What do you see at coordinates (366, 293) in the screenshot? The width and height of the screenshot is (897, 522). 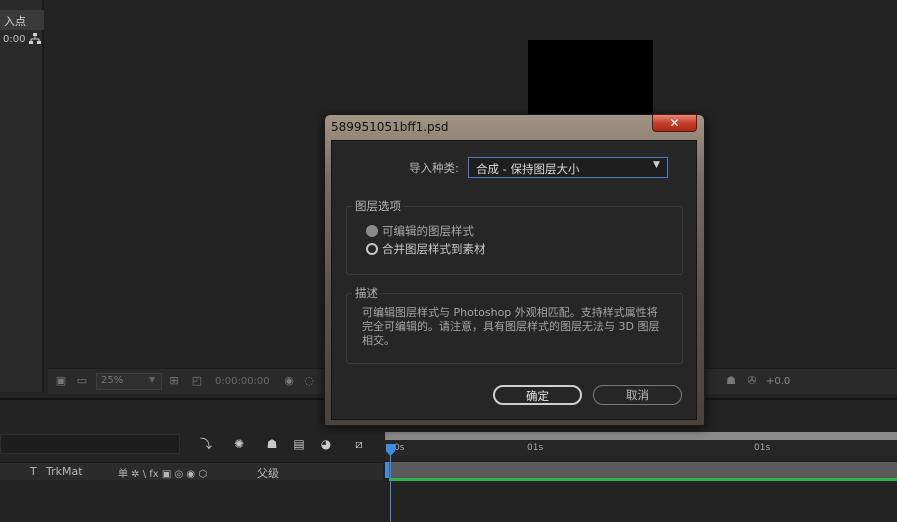 I see `description-title: 描述` at bounding box center [366, 293].